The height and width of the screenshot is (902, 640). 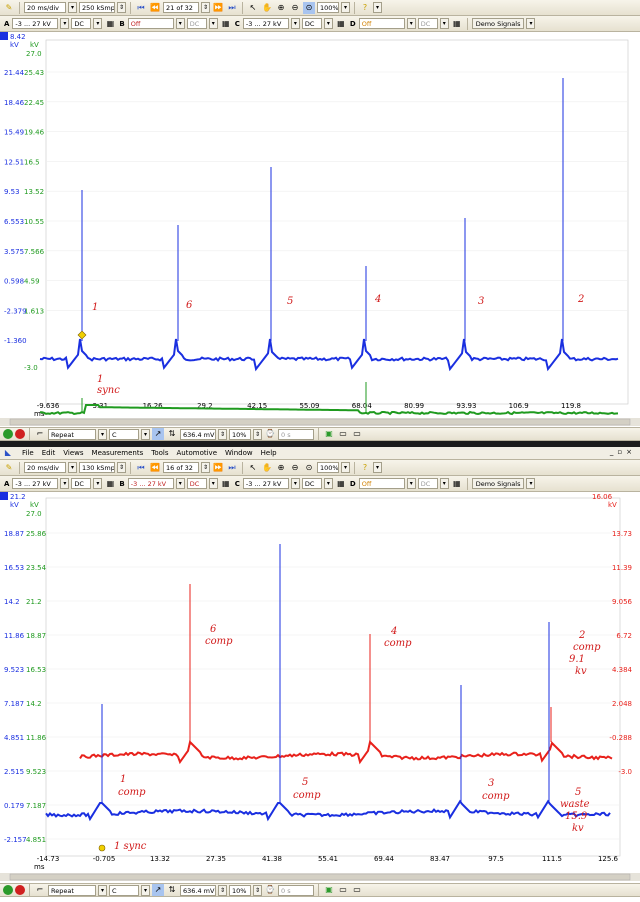 I want to click on channel-c-range: -3 ... 27 kV, so click(x=265, y=23).